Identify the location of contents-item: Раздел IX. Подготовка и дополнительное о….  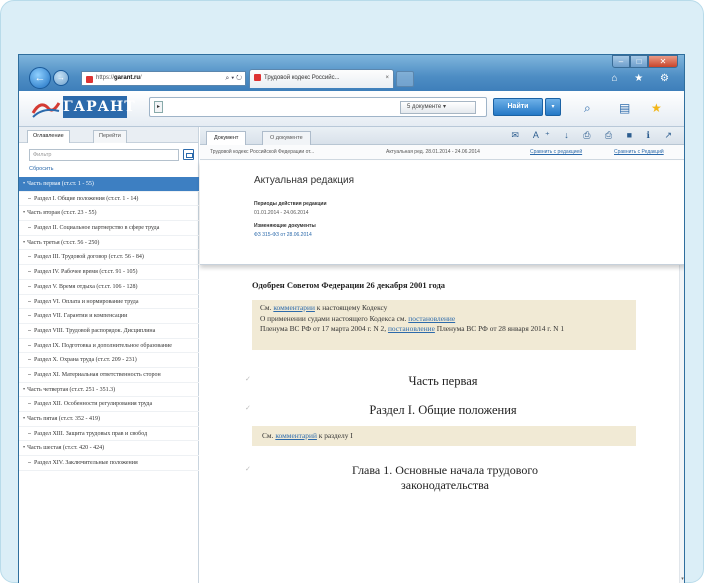
(109, 346).